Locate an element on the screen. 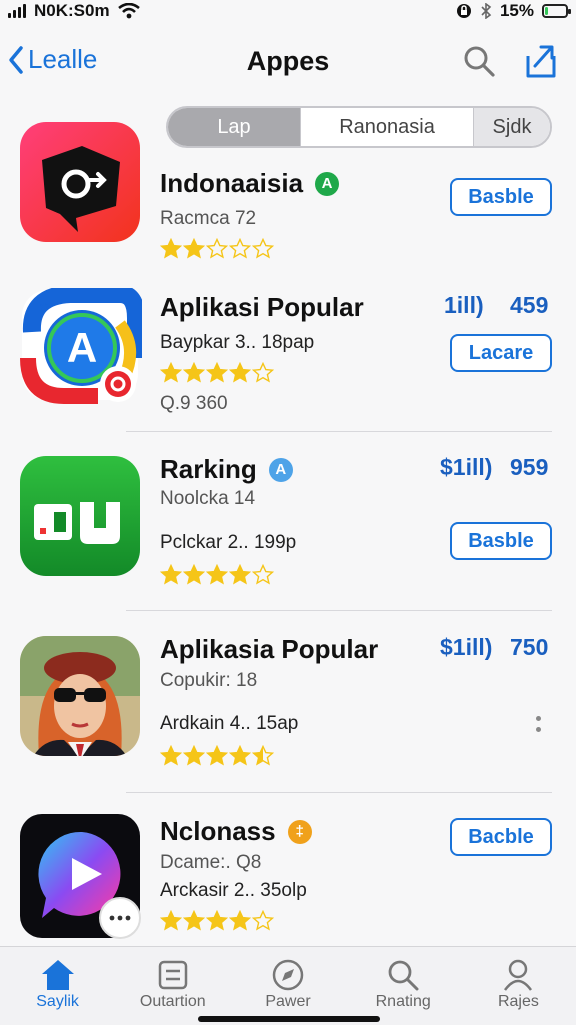 Image resolution: width=576 pixels, height=1025 pixels. tab-label: Outartion is located at coordinates (172, 1001).